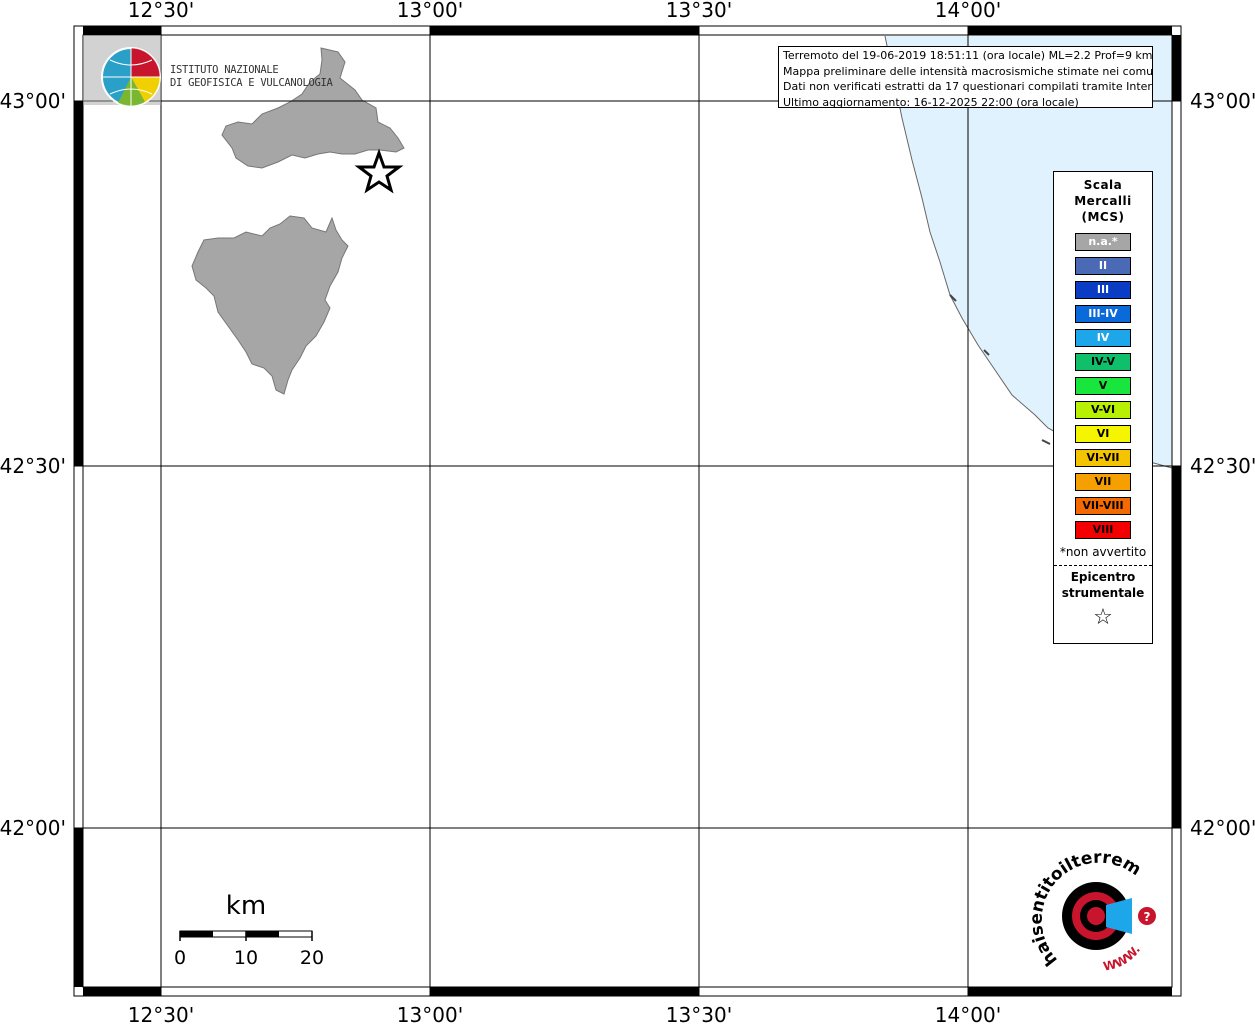 The image size is (1255, 1024). I want to click on lon-label-top-1: 12°30', so click(161, 11).